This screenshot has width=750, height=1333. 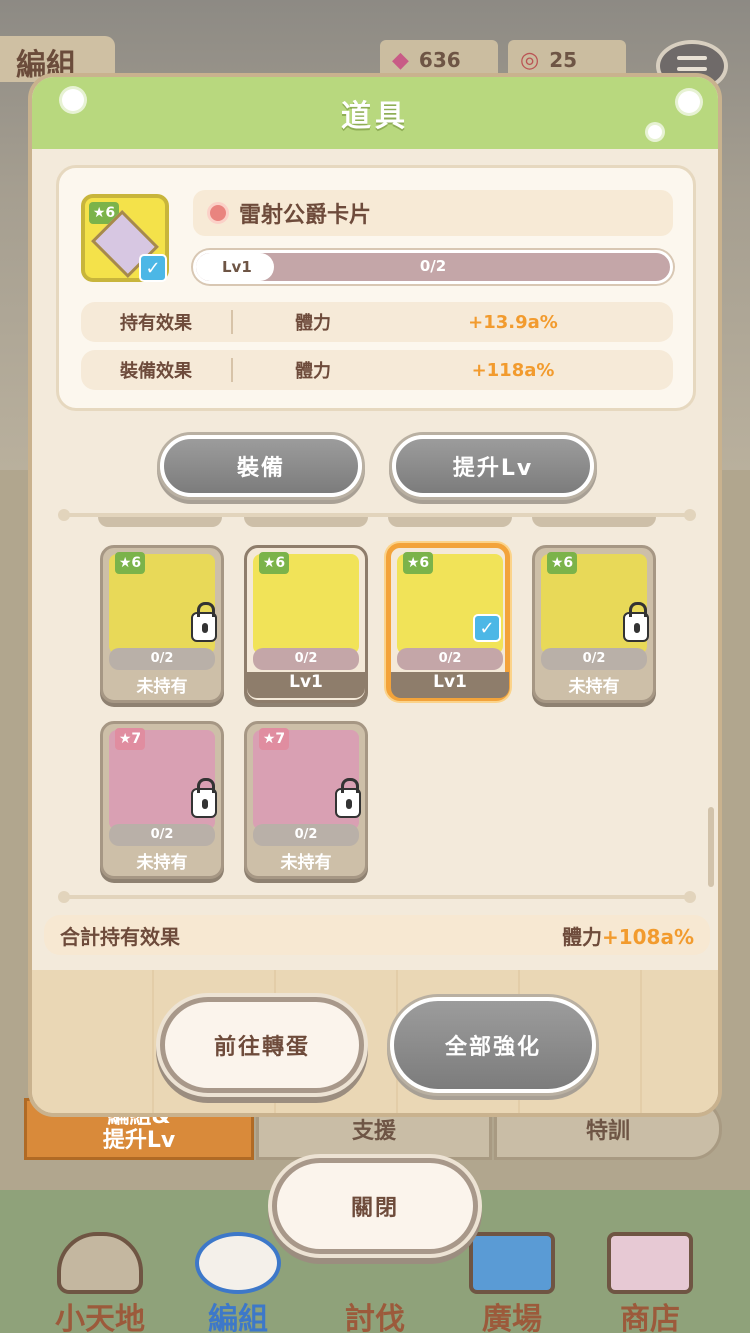 I want to click on button-area, so click(x=375, y=1041).